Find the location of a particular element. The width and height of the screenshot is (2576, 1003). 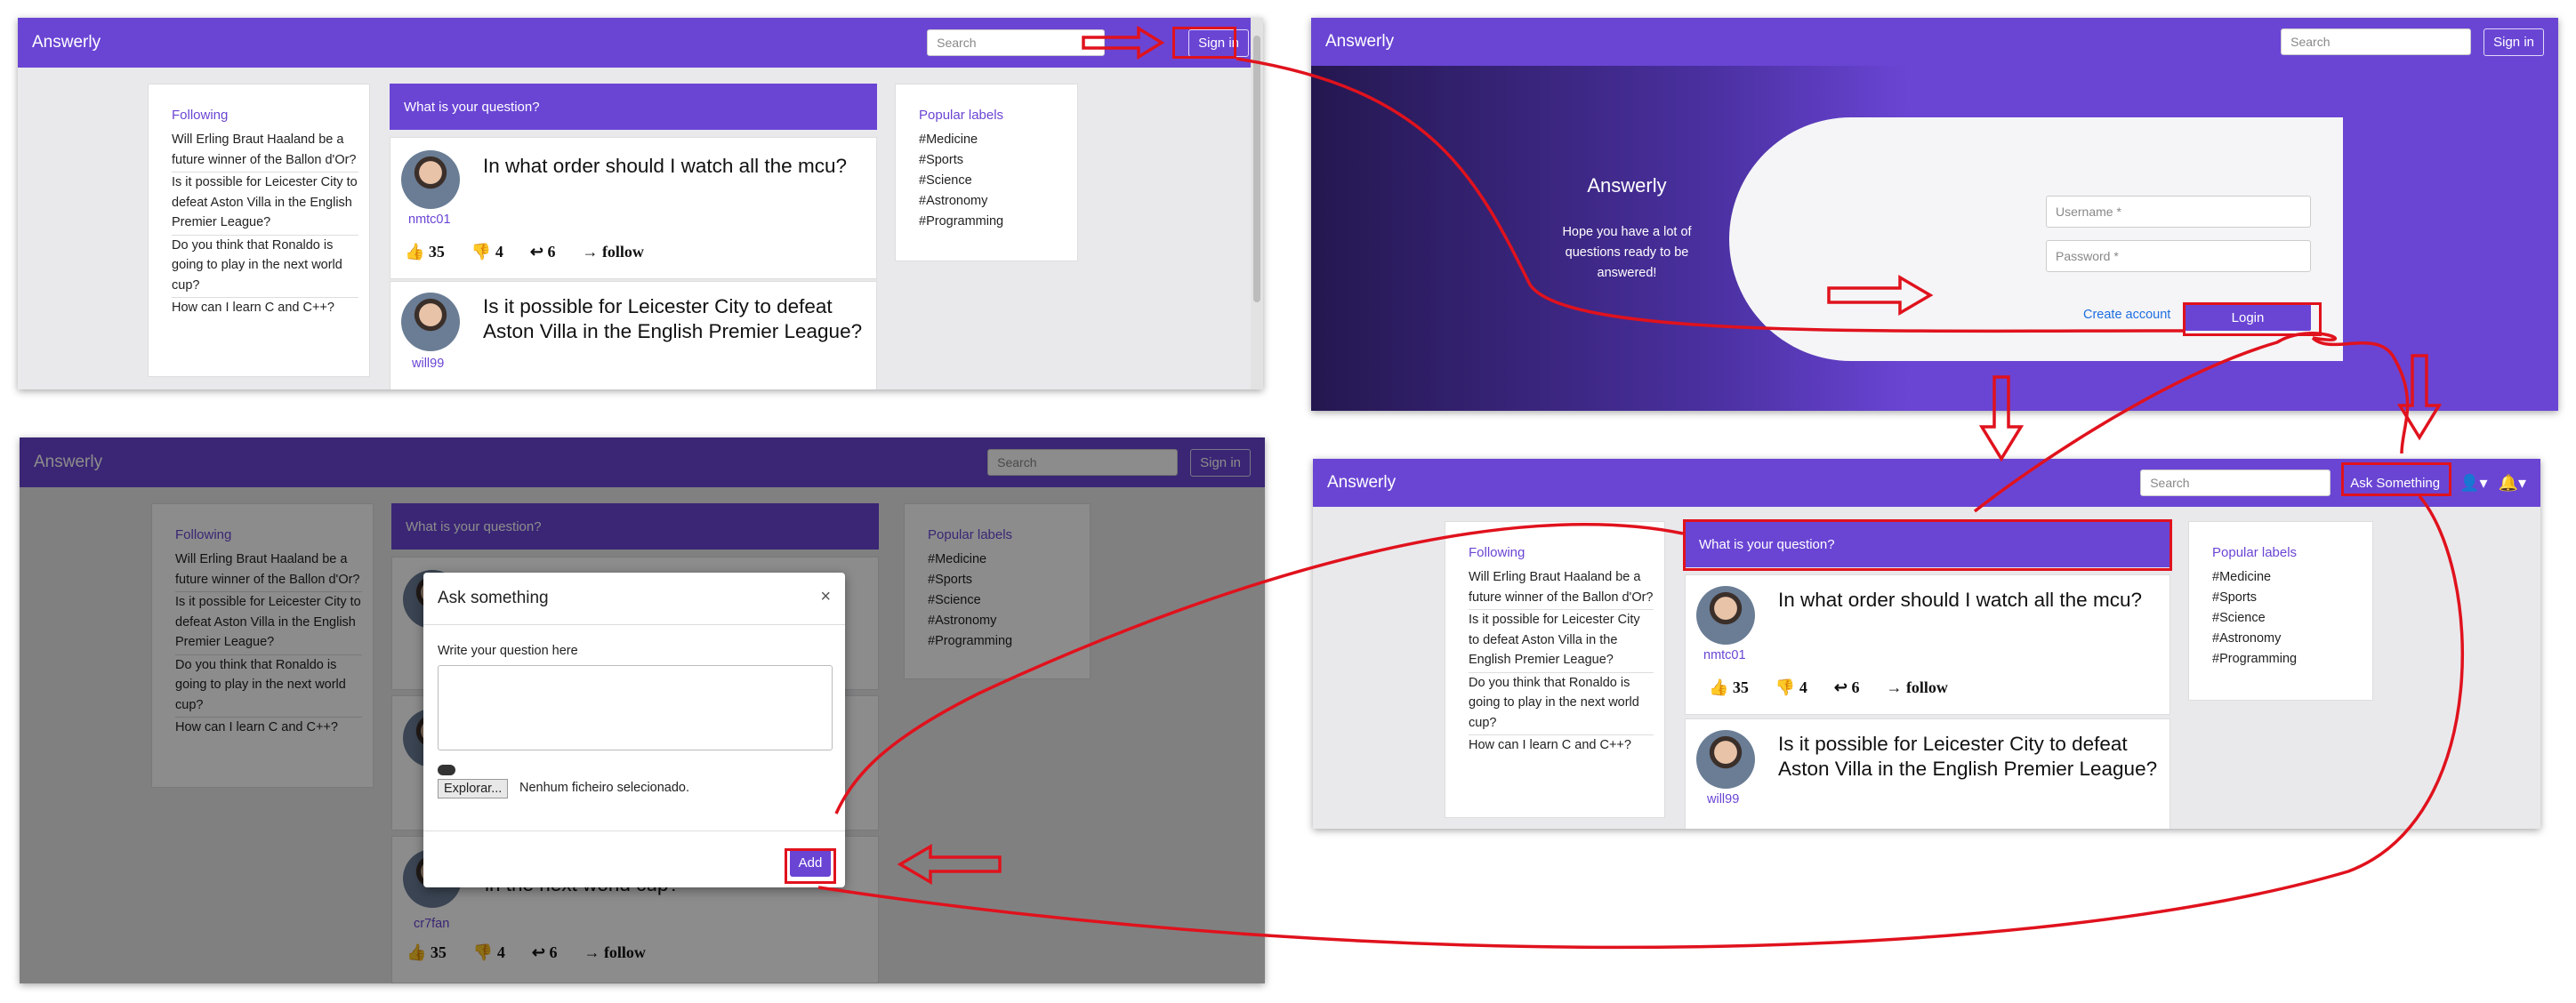

highlight-login is located at coordinates (2252, 319).